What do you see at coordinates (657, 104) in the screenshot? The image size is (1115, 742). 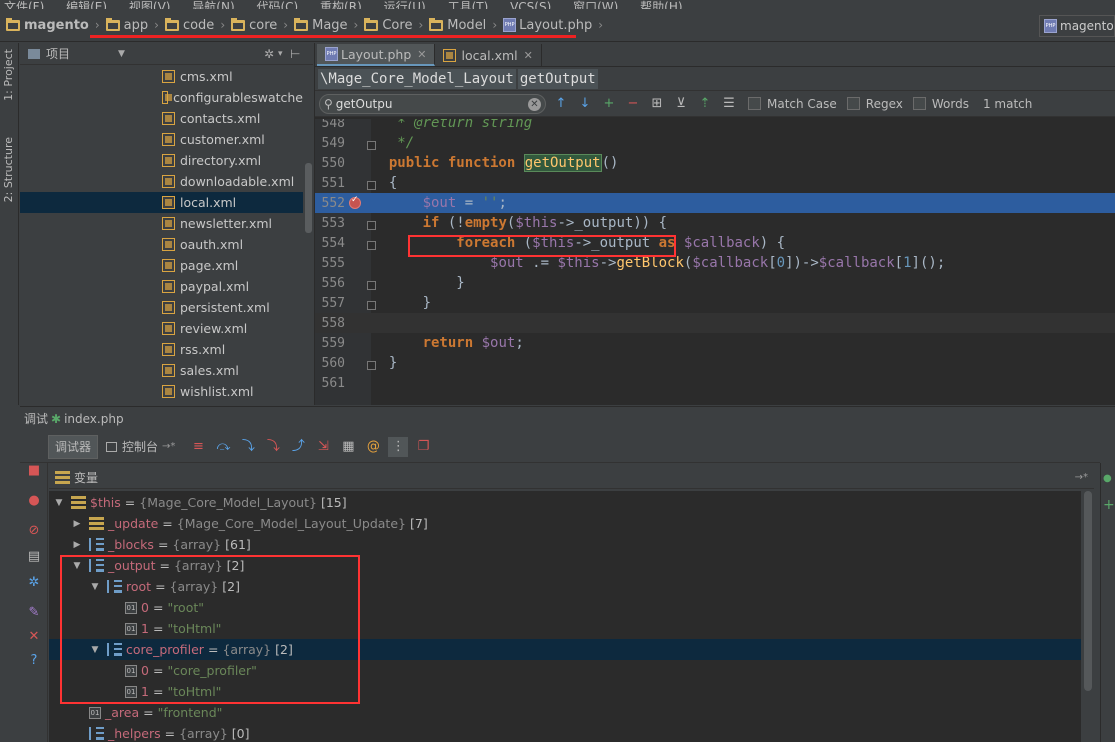 I see `select-all-occurrences-icon: ⊞` at bounding box center [657, 104].